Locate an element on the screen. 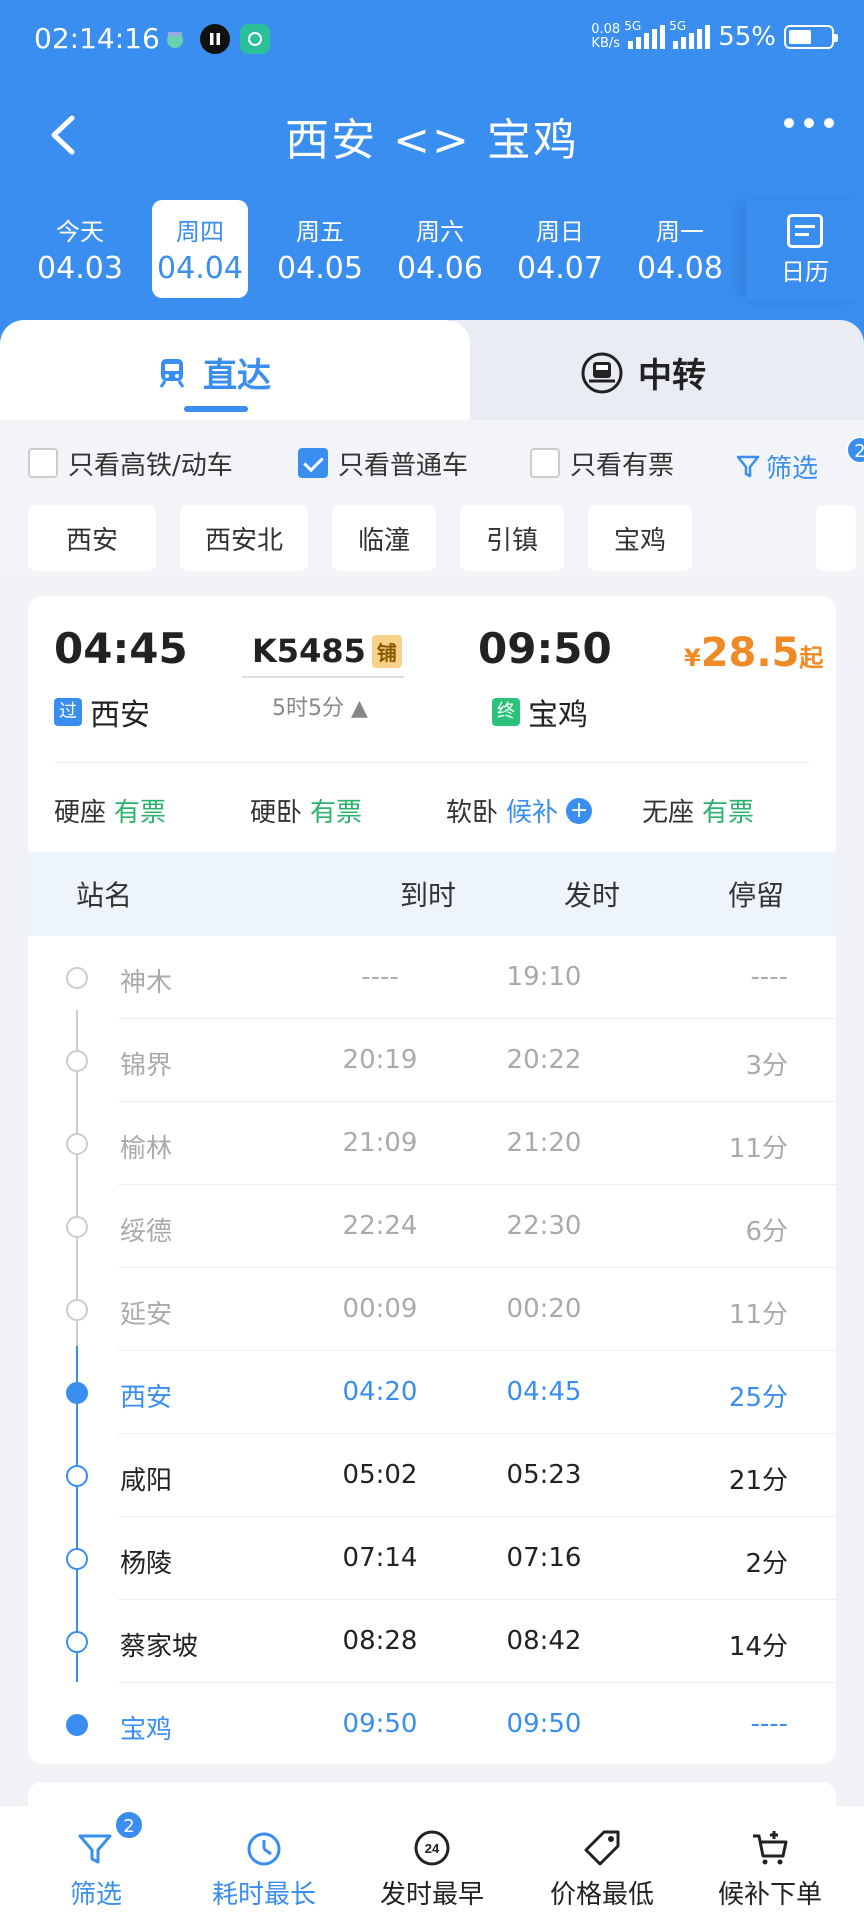  filter-high-speed: 只看高铁/动车 is located at coordinates (130, 463).